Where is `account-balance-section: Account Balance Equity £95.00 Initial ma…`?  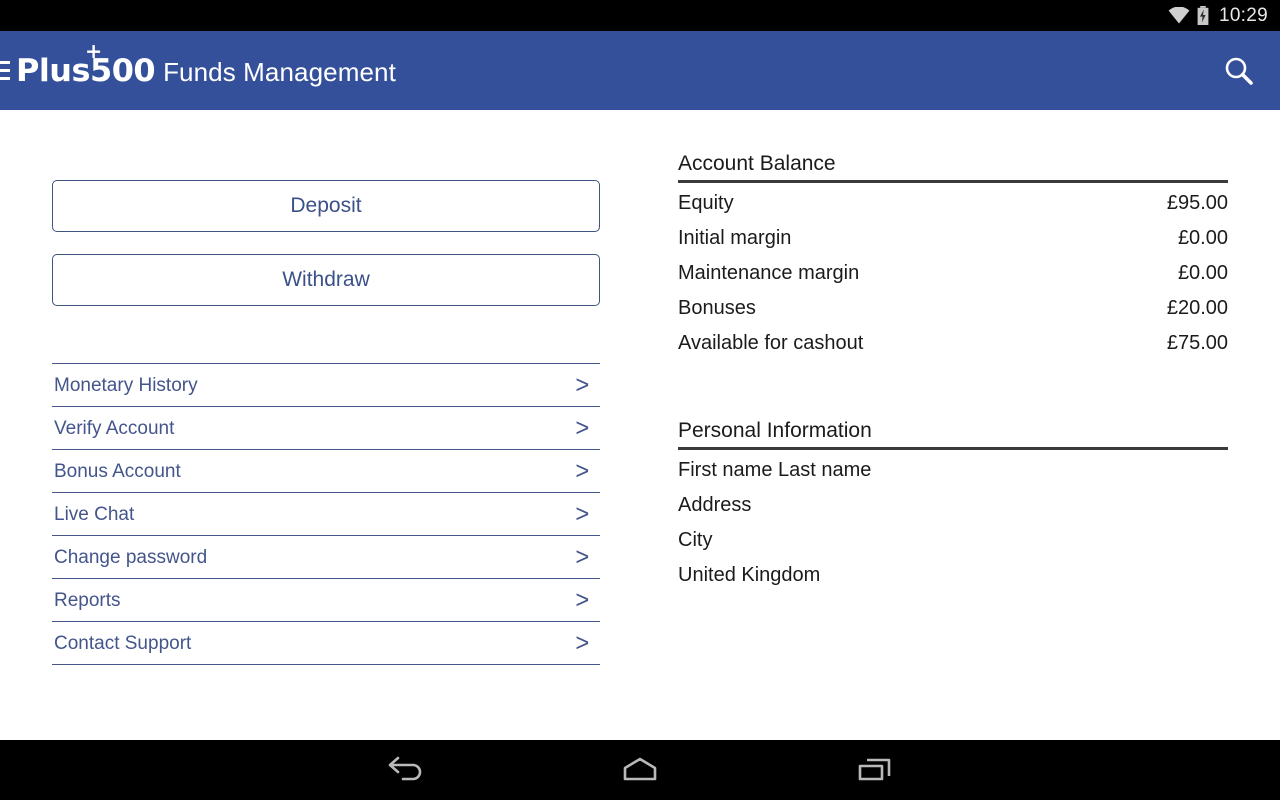
account-balance-section: Account Balance Equity £95.00 Initial ma… is located at coordinates (953, 256).